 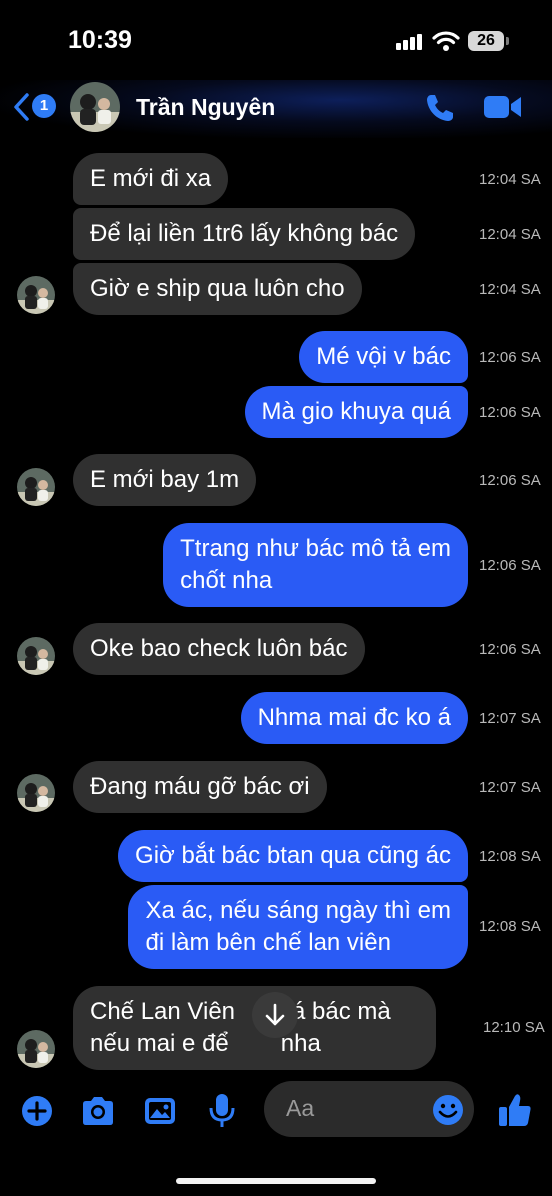 I want to click on wifi-icon, so click(x=446, y=41).